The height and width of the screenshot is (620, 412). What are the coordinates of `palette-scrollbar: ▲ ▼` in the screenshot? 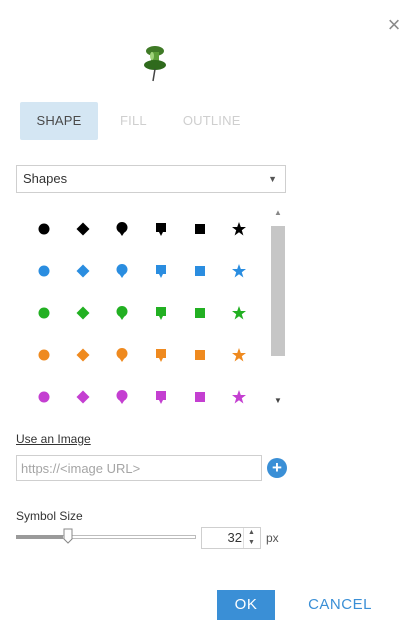 It's located at (278, 307).